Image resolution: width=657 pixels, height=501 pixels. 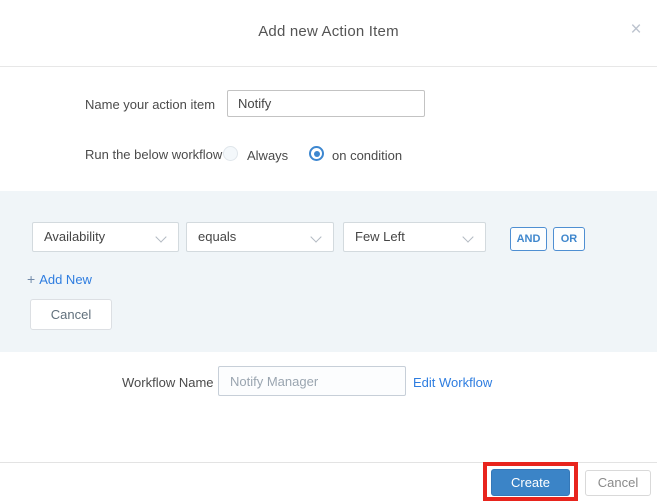 I want to click on radio-selected-dot, so click(x=316, y=153).